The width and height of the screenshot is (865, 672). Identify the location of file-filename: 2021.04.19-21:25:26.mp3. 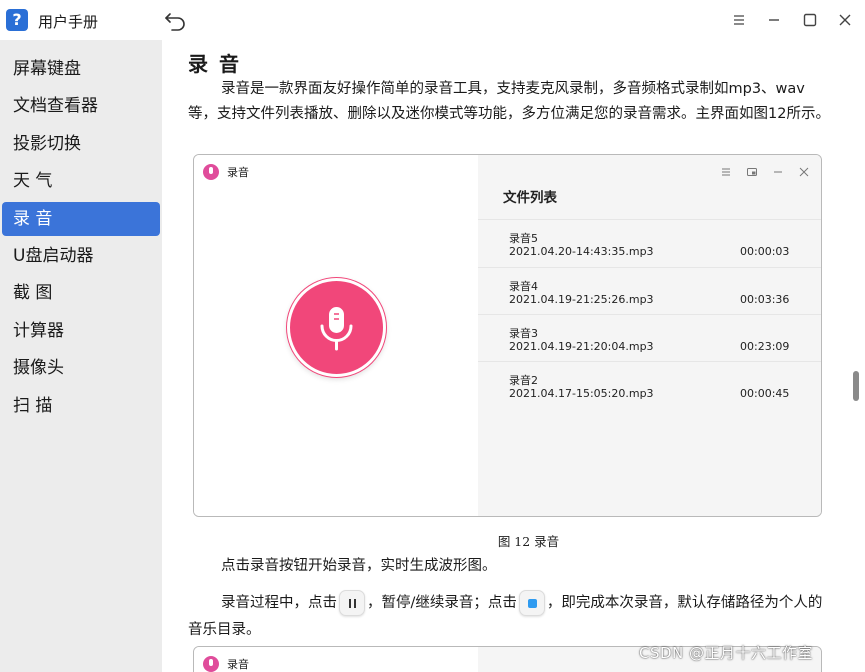
(581, 299).